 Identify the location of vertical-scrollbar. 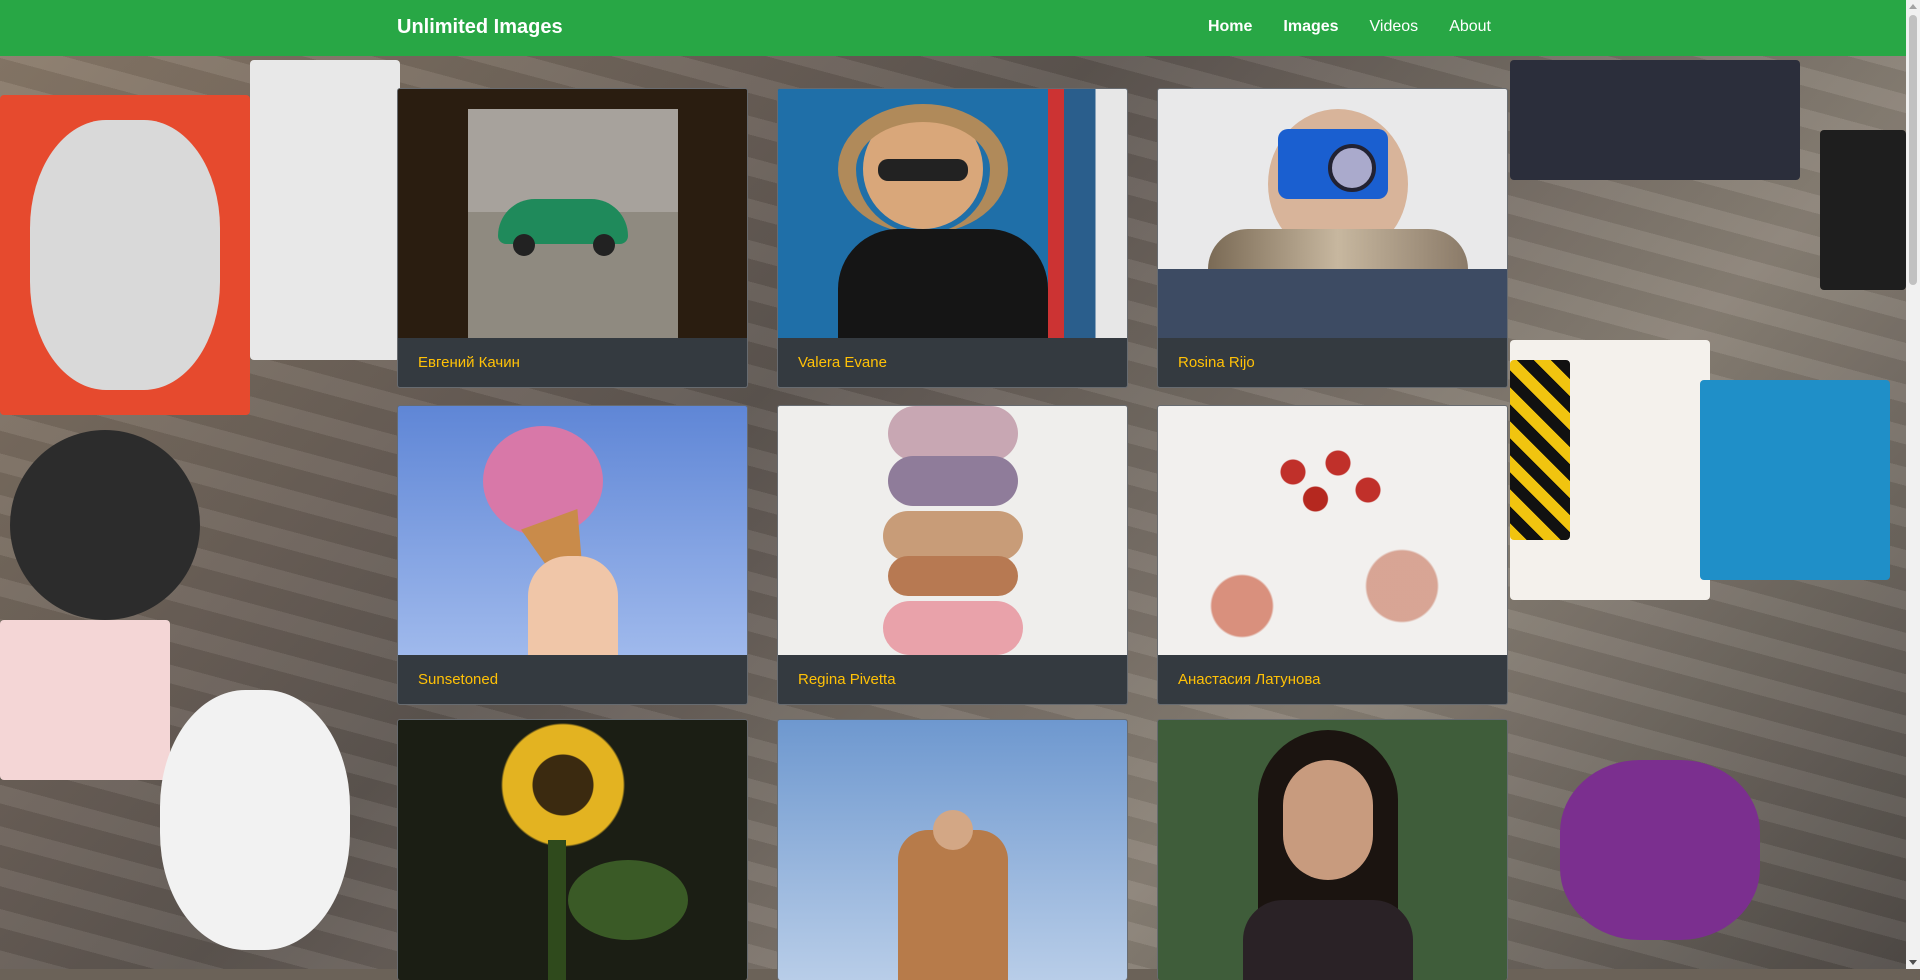
(1913, 484).